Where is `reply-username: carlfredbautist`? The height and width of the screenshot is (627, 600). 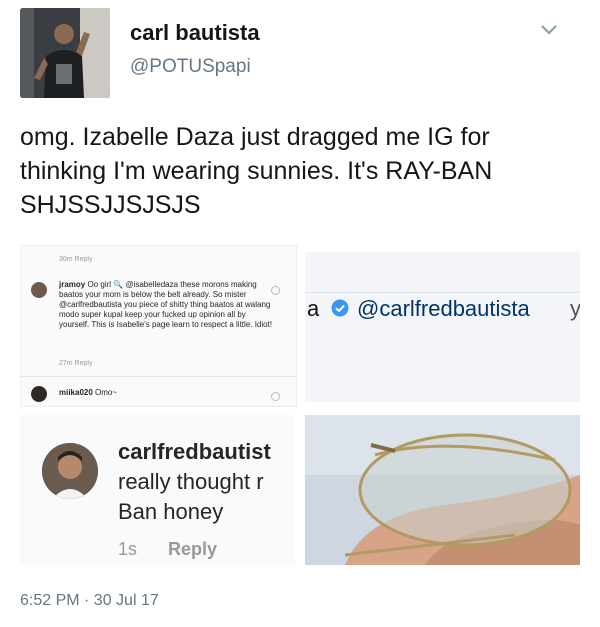
reply-username: carlfredbautist is located at coordinates (194, 452).